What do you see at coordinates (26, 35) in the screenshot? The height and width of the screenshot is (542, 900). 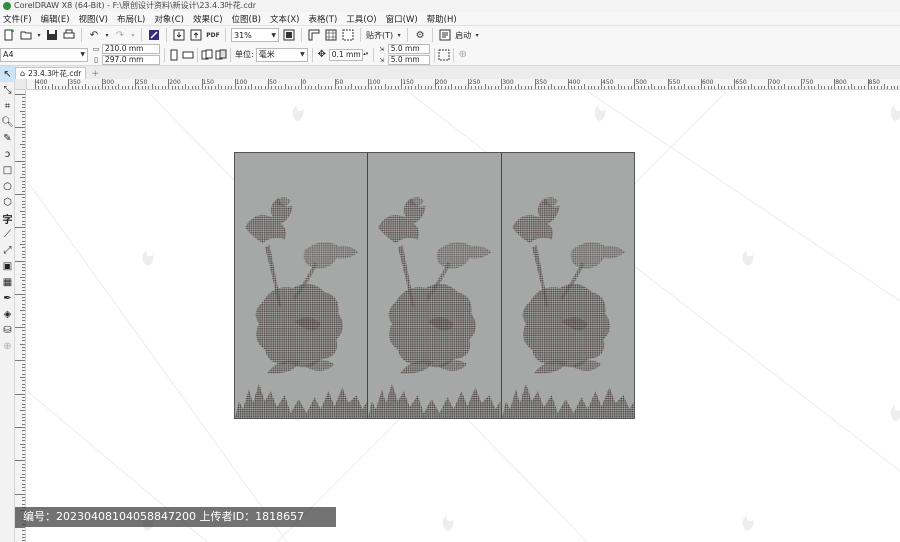 I see `open-folder-icon` at bounding box center [26, 35].